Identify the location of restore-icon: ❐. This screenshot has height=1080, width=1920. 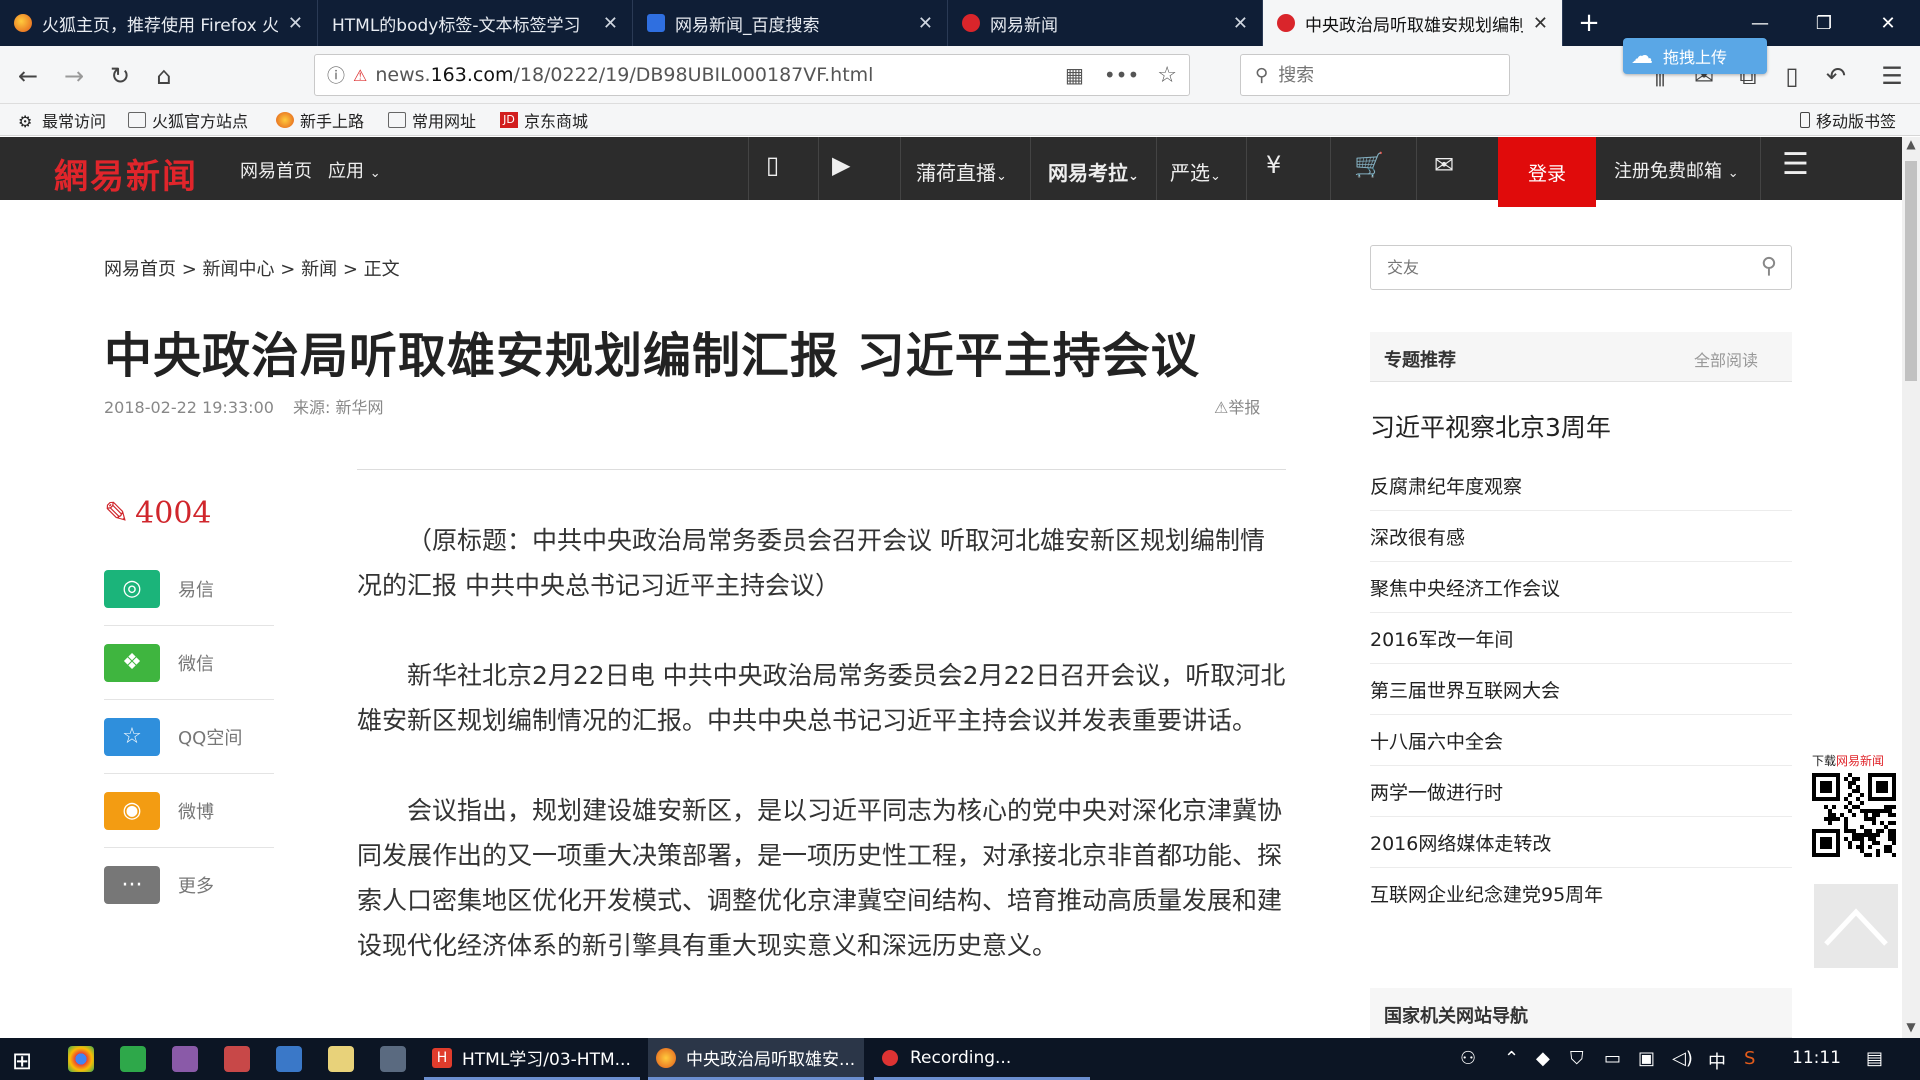
(1824, 23).